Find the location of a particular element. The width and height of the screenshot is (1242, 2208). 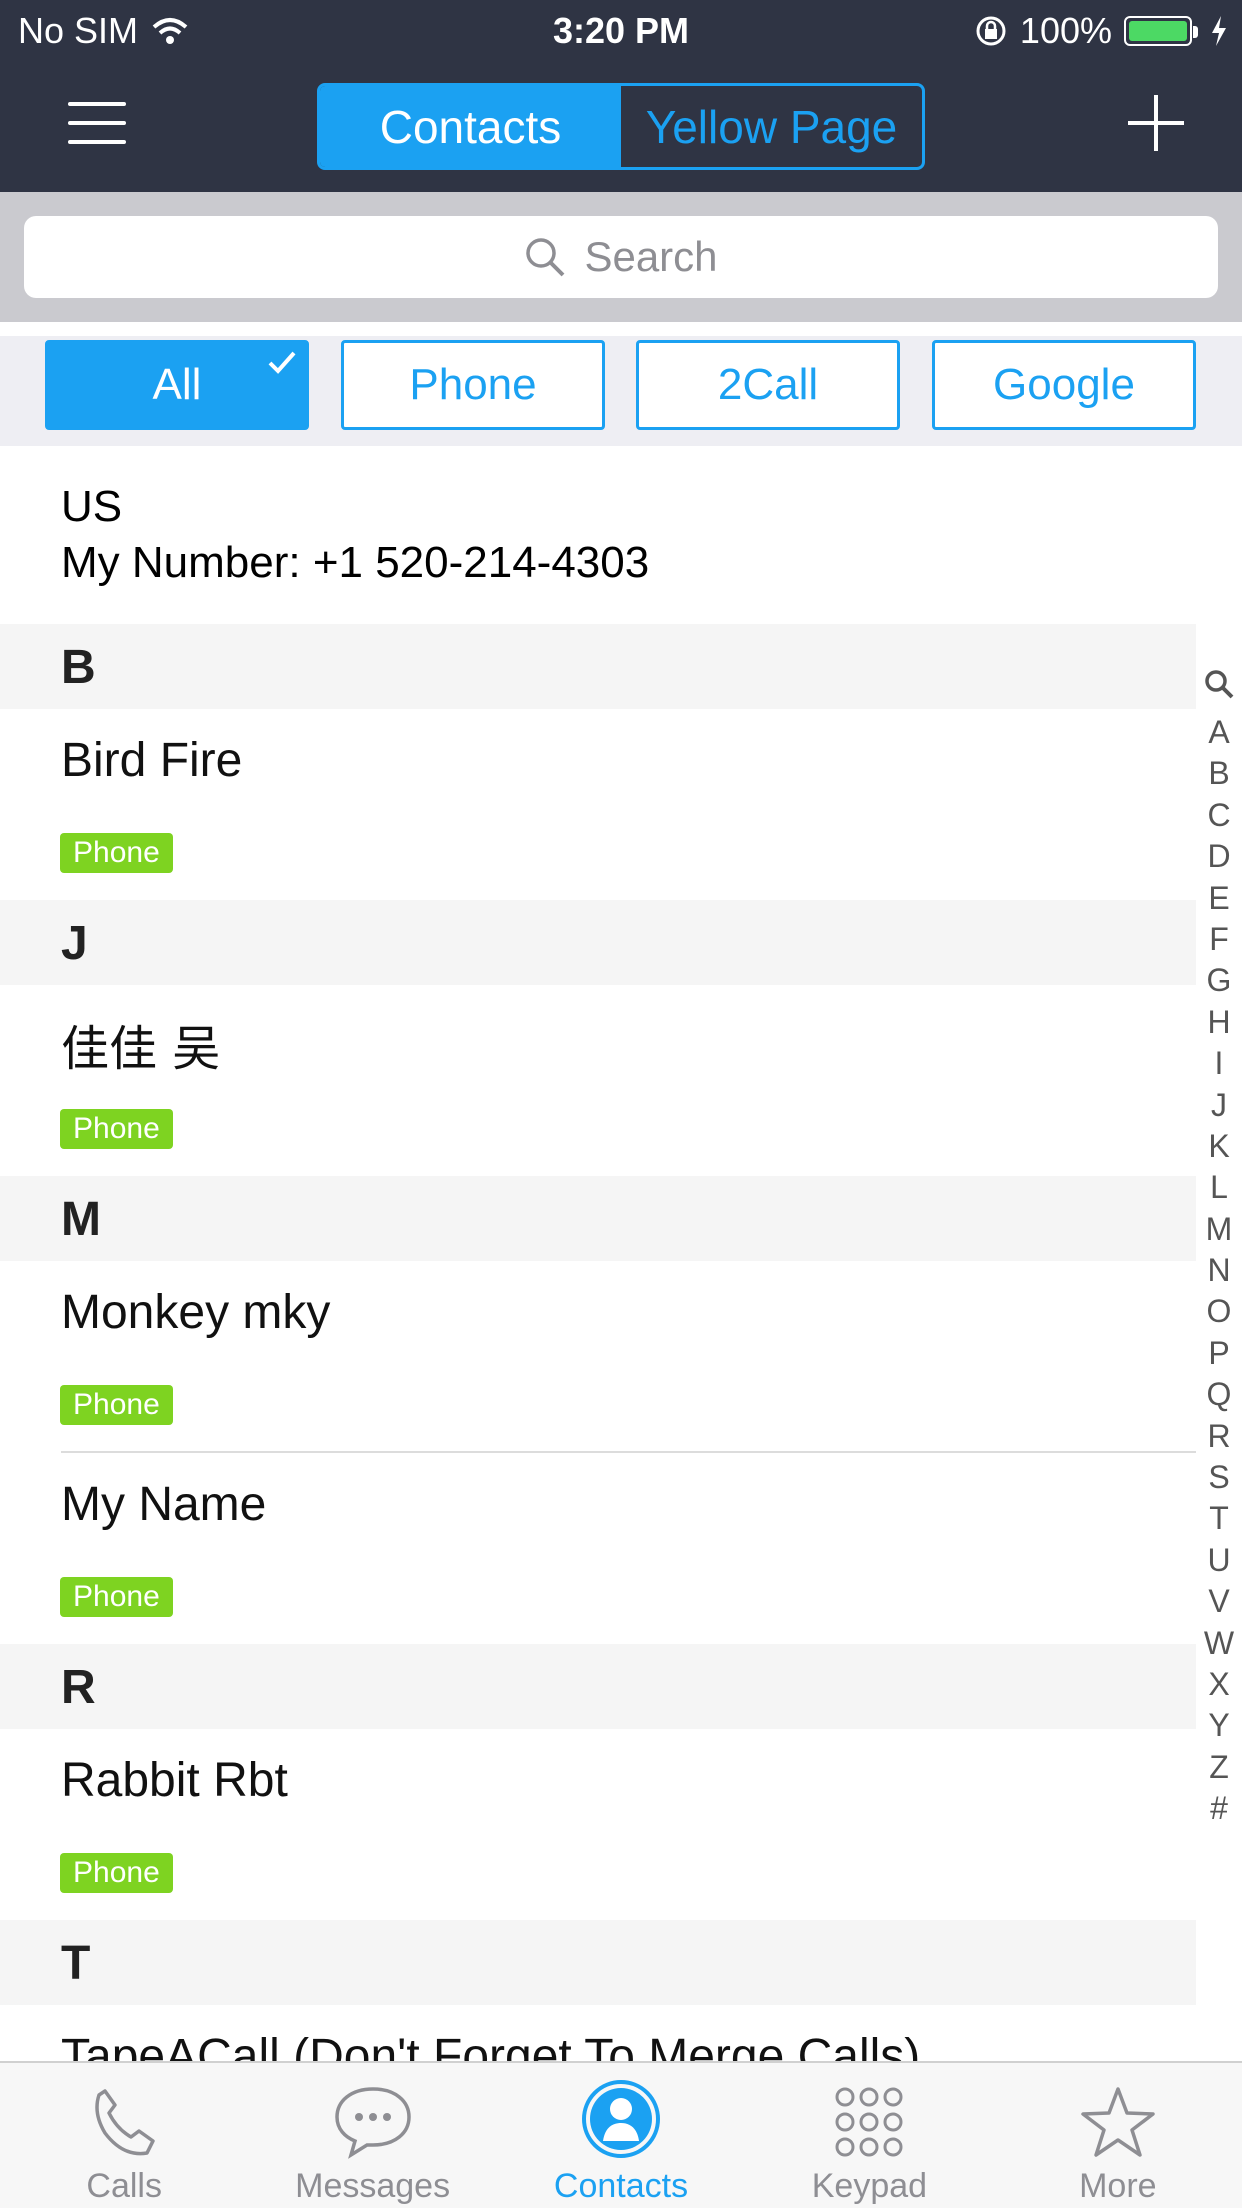

filter-phone: Phone is located at coordinates (473, 385).